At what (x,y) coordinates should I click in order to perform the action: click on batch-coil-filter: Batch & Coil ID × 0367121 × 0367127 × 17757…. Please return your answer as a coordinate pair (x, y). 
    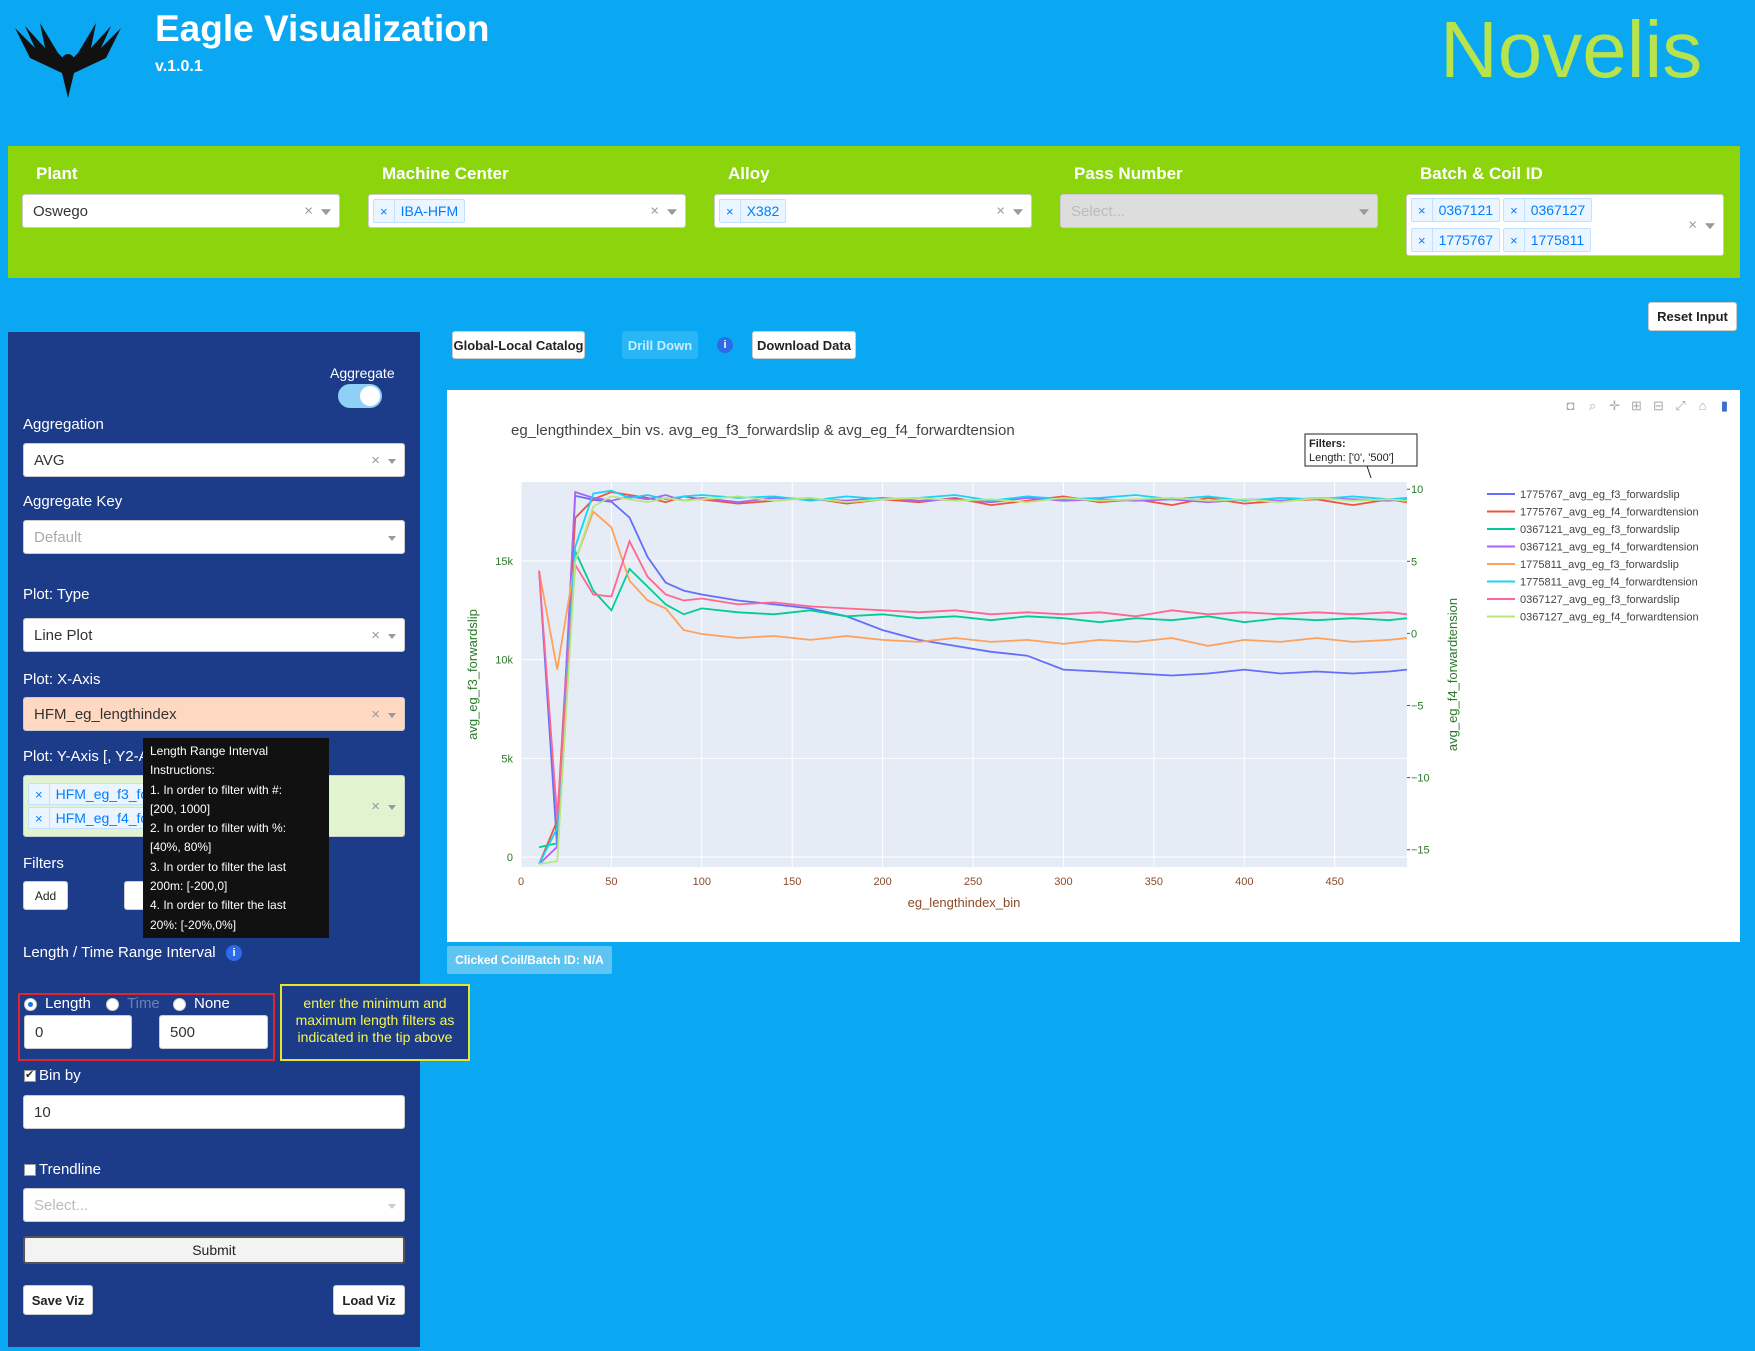
    Looking at the image, I should click on (1565, 210).